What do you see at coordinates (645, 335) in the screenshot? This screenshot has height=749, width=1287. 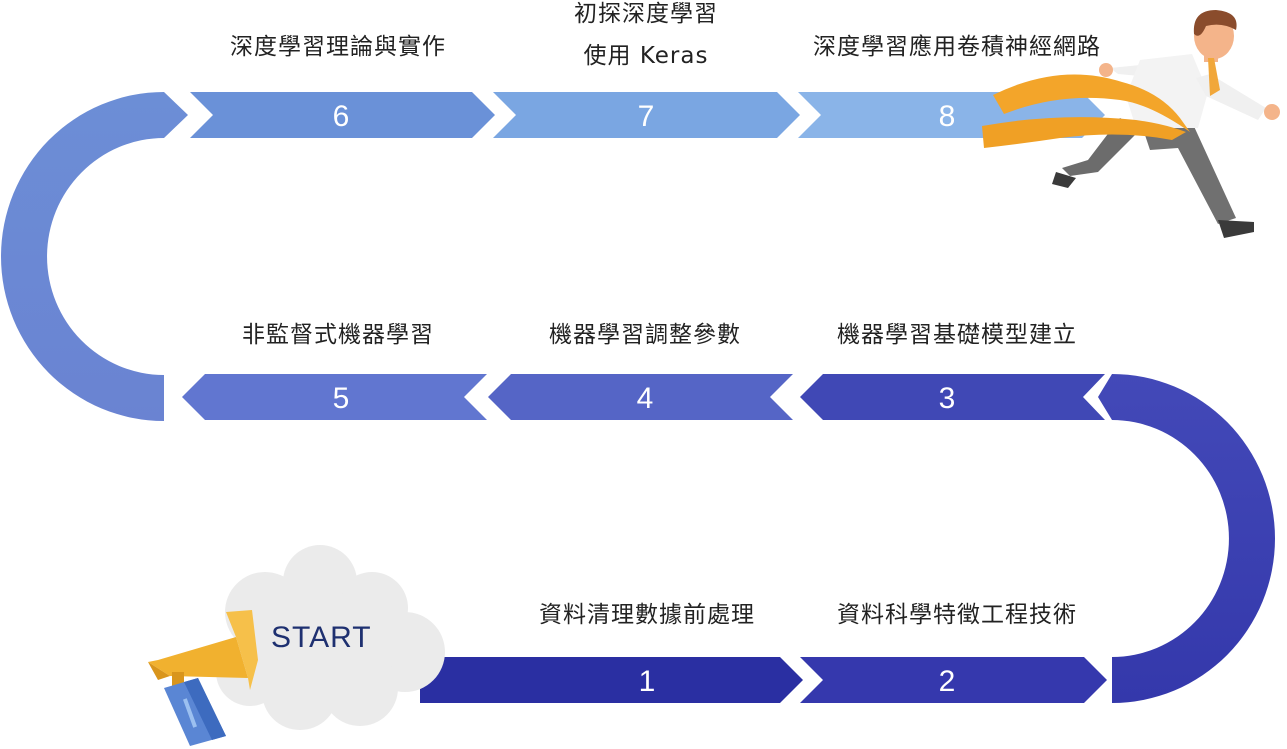 I see `step-4-title: 機器學習調整參數` at bounding box center [645, 335].